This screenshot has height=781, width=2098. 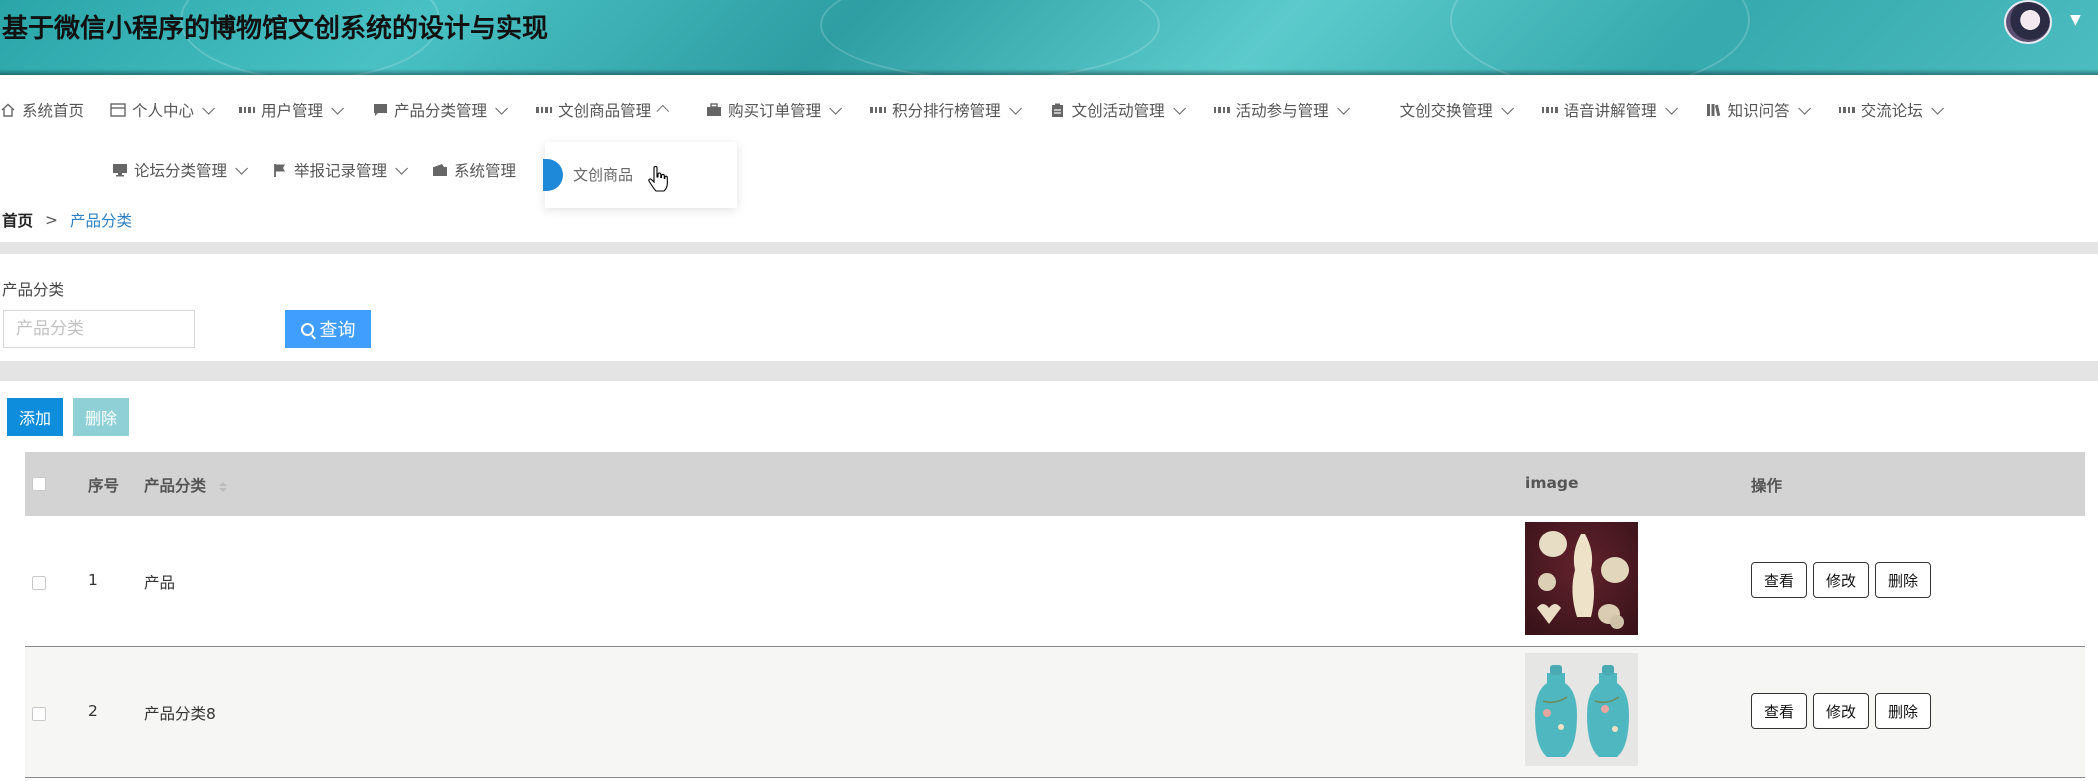 I want to click on nav-item-points-ranking: 积分排行榜管理, so click(x=946, y=110).